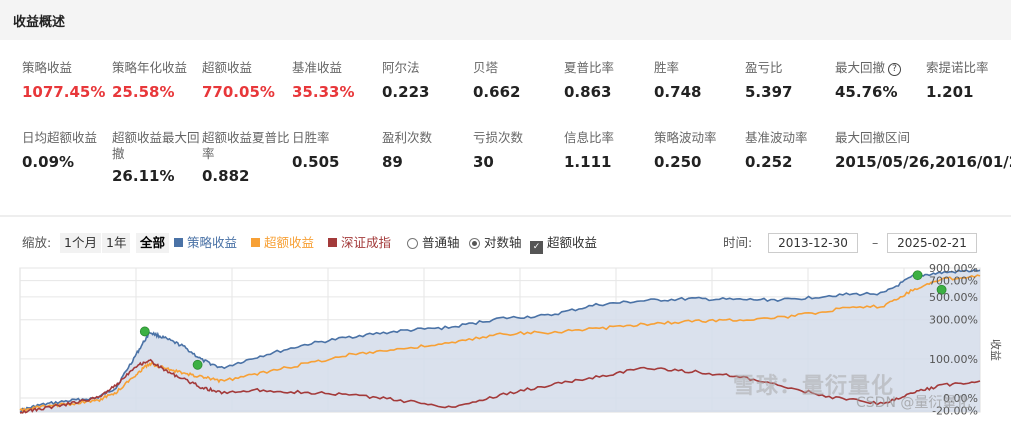 The width and height of the screenshot is (1011, 421). What do you see at coordinates (950, 92) in the screenshot?
I see `stat-value: 1.201` at bounding box center [950, 92].